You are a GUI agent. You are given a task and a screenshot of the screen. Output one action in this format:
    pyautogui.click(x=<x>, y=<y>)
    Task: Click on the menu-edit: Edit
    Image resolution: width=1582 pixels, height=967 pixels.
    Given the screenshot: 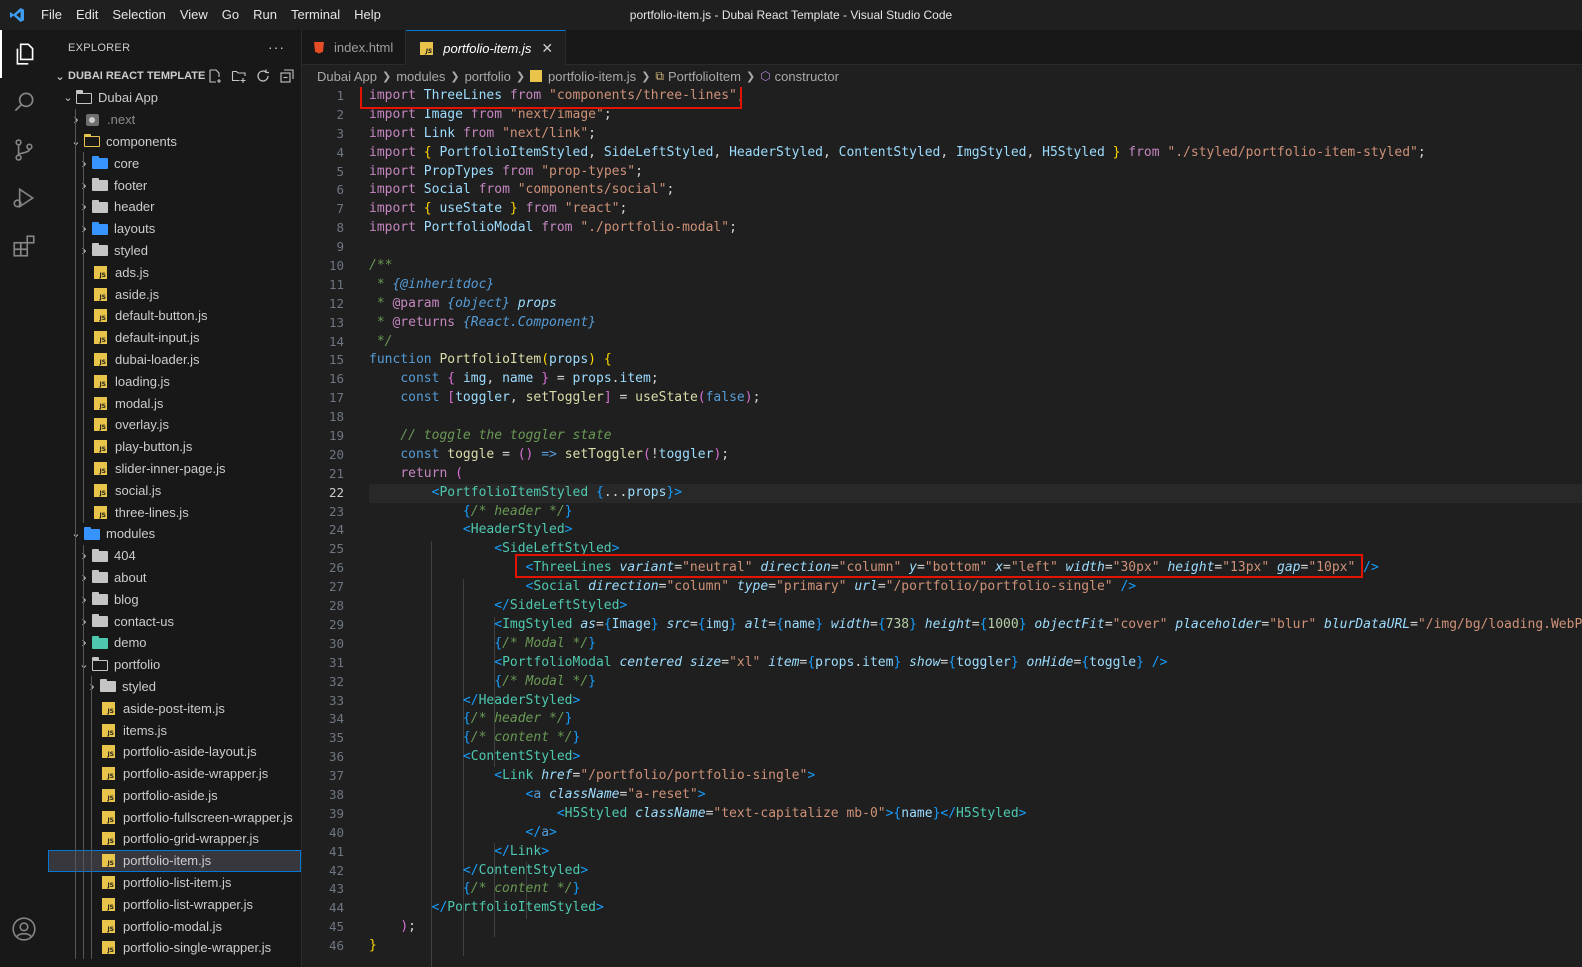 What is the action you would take?
    pyautogui.click(x=87, y=15)
    